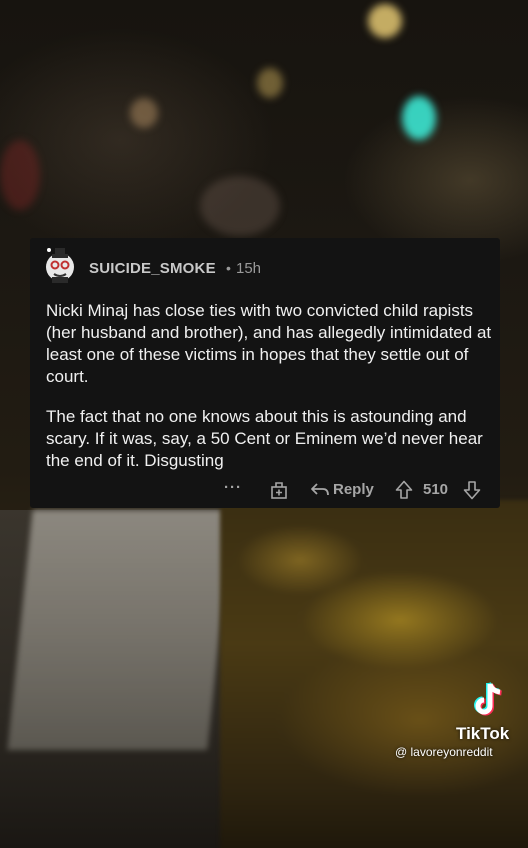 The height and width of the screenshot is (848, 528). I want to click on comment-username: SUICIDE_SMOKE, so click(152, 268).